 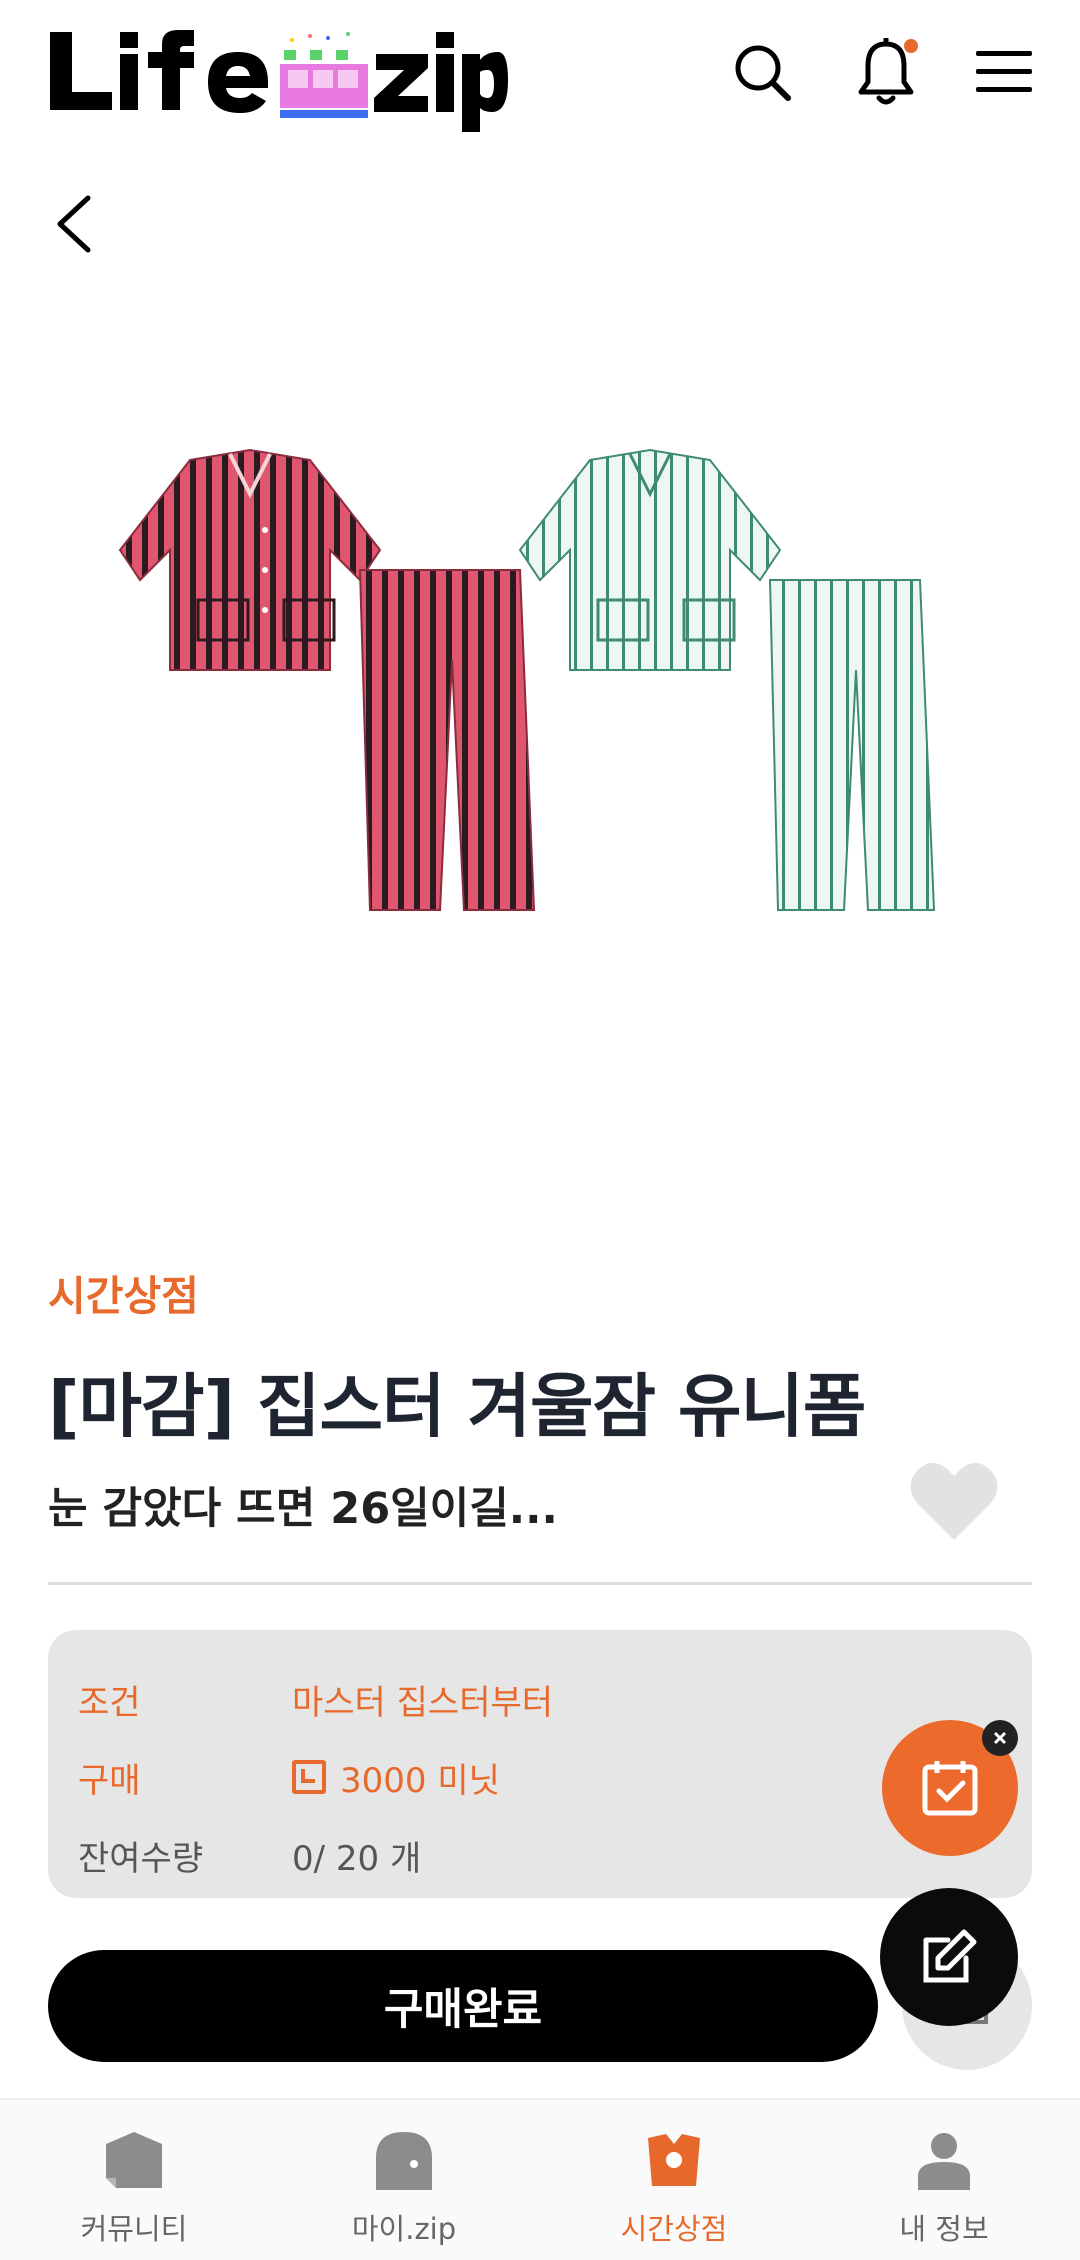 What do you see at coordinates (404, 2229) in the screenshot?
I see `nav-label: 마이.zip` at bounding box center [404, 2229].